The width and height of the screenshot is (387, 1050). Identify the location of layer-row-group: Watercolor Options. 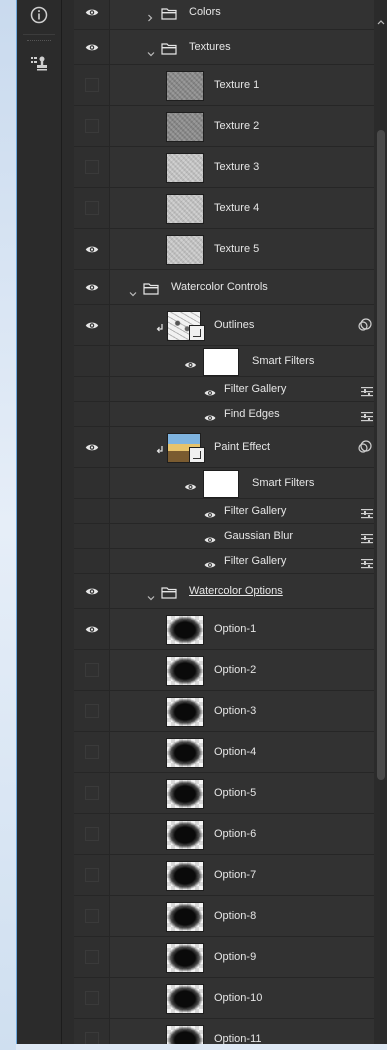
(224, 591).